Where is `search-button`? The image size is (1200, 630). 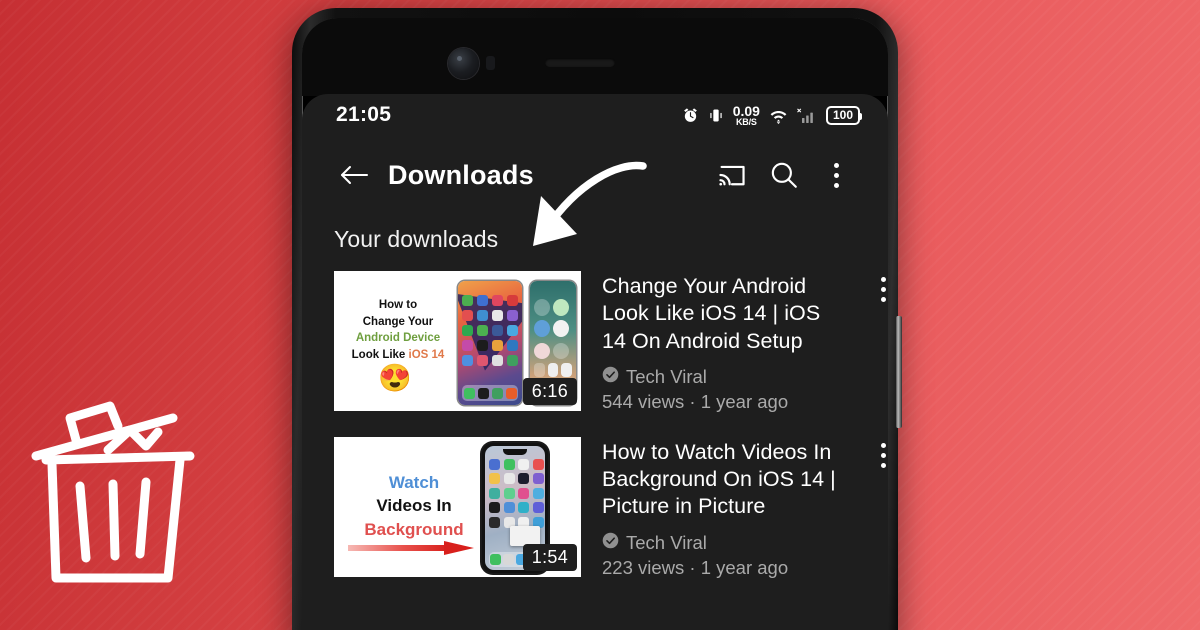
search-button is located at coordinates (784, 175).